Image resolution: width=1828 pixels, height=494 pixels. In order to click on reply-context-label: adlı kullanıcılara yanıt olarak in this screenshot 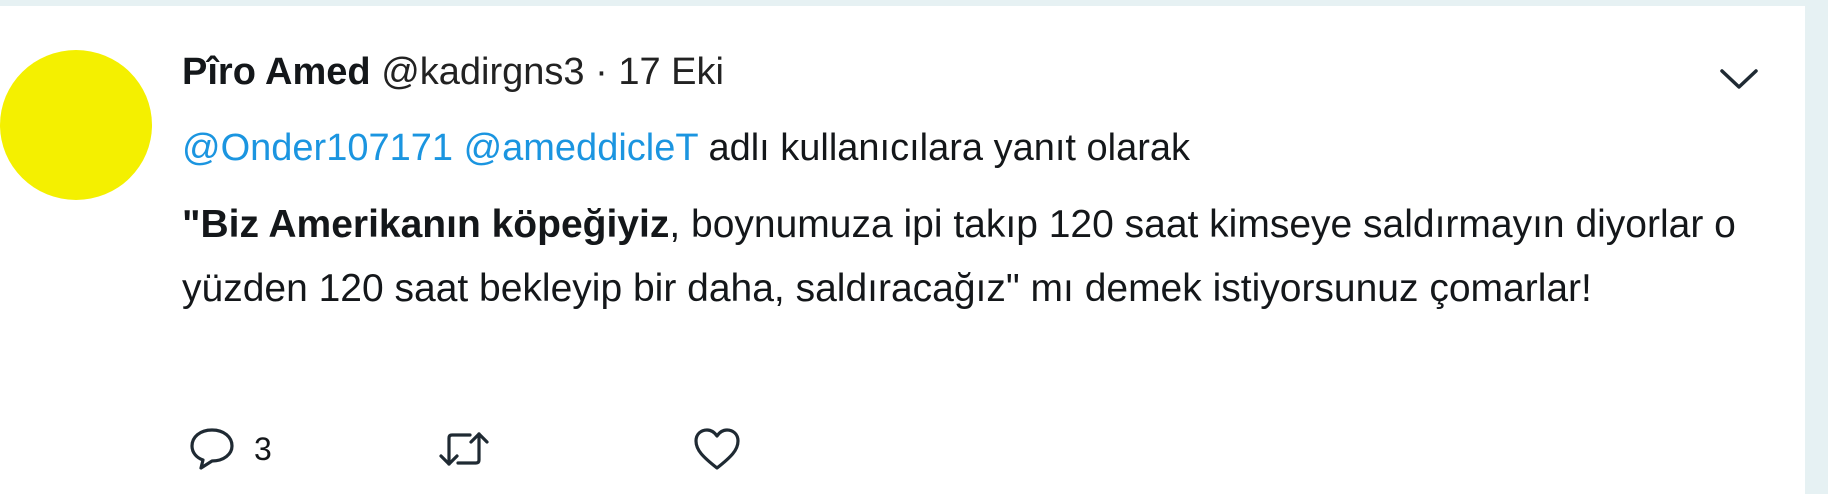, I will do `click(949, 148)`.